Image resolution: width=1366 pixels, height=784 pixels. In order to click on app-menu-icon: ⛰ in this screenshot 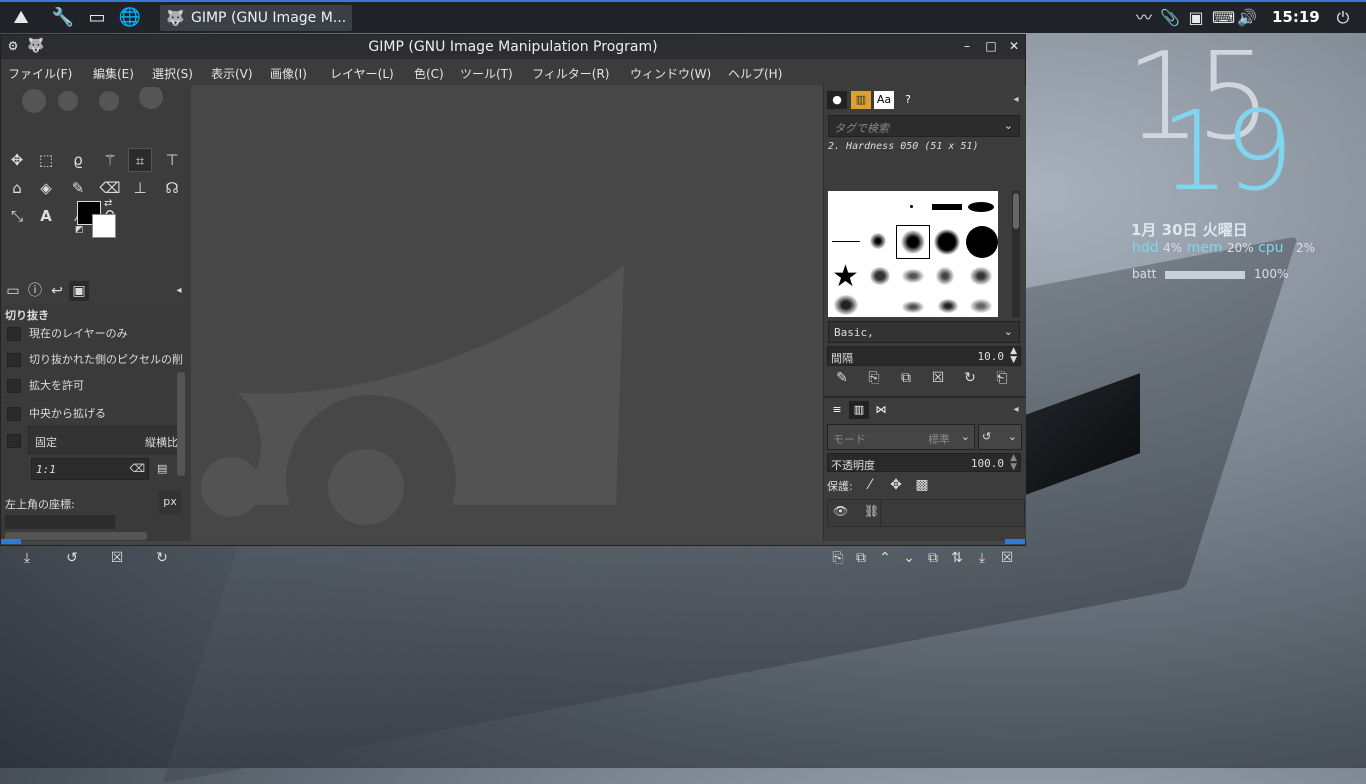, I will do `click(21, 18)`.